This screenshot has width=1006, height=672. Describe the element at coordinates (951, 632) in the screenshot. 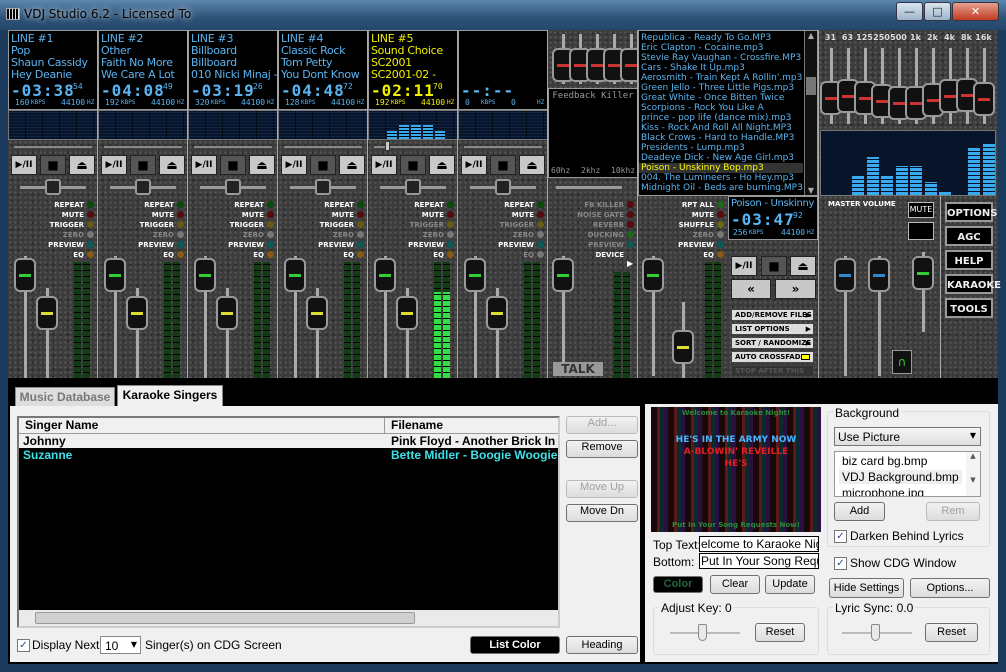

I see `reset-sync-button: Reset` at that location.